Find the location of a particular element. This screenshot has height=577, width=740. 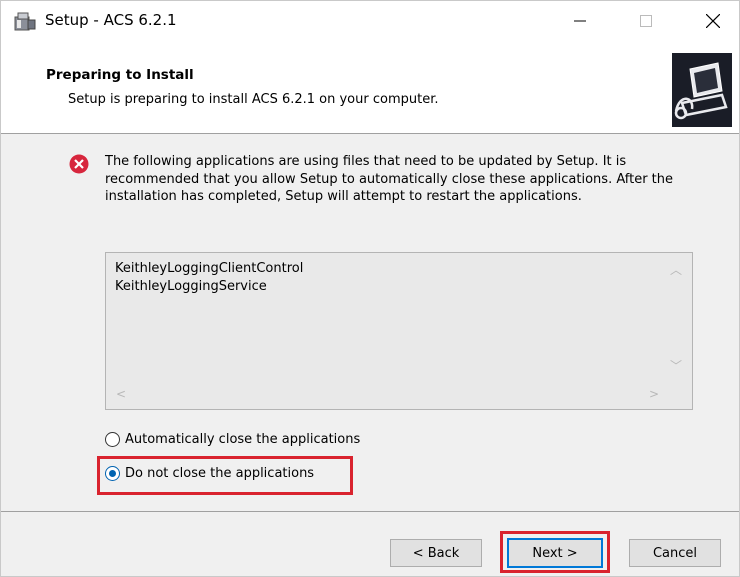

next-button: Next > is located at coordinates (555, 553).